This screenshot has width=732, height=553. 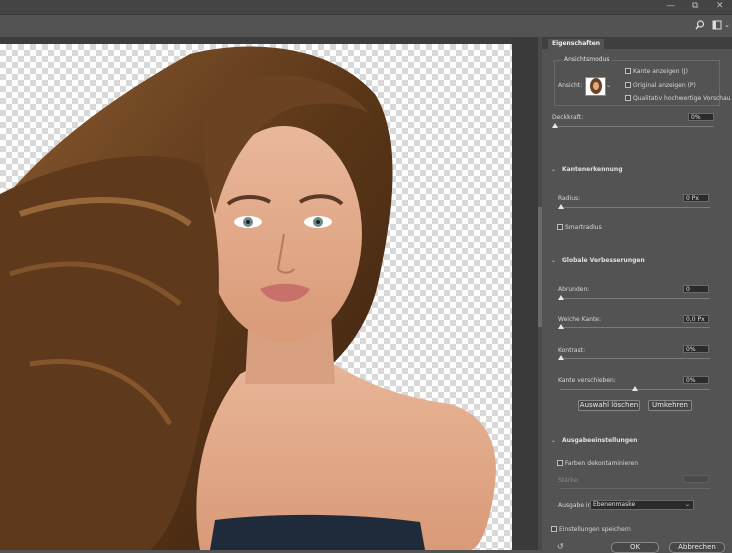 I want to click on shift-edge-label: Kante verschieben:, so click(x=587, y=380).